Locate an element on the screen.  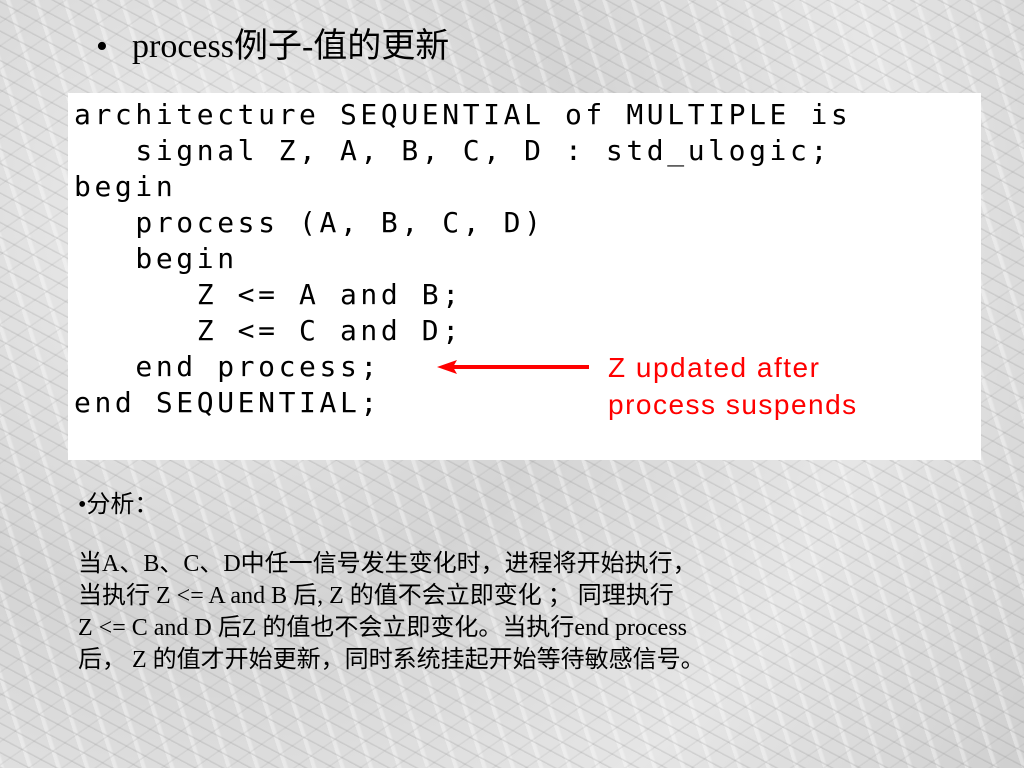
analysis-line: 当A、B、C、D中任一信号发生变化时，进程将开始执行， is located at coordinates (387, 564).